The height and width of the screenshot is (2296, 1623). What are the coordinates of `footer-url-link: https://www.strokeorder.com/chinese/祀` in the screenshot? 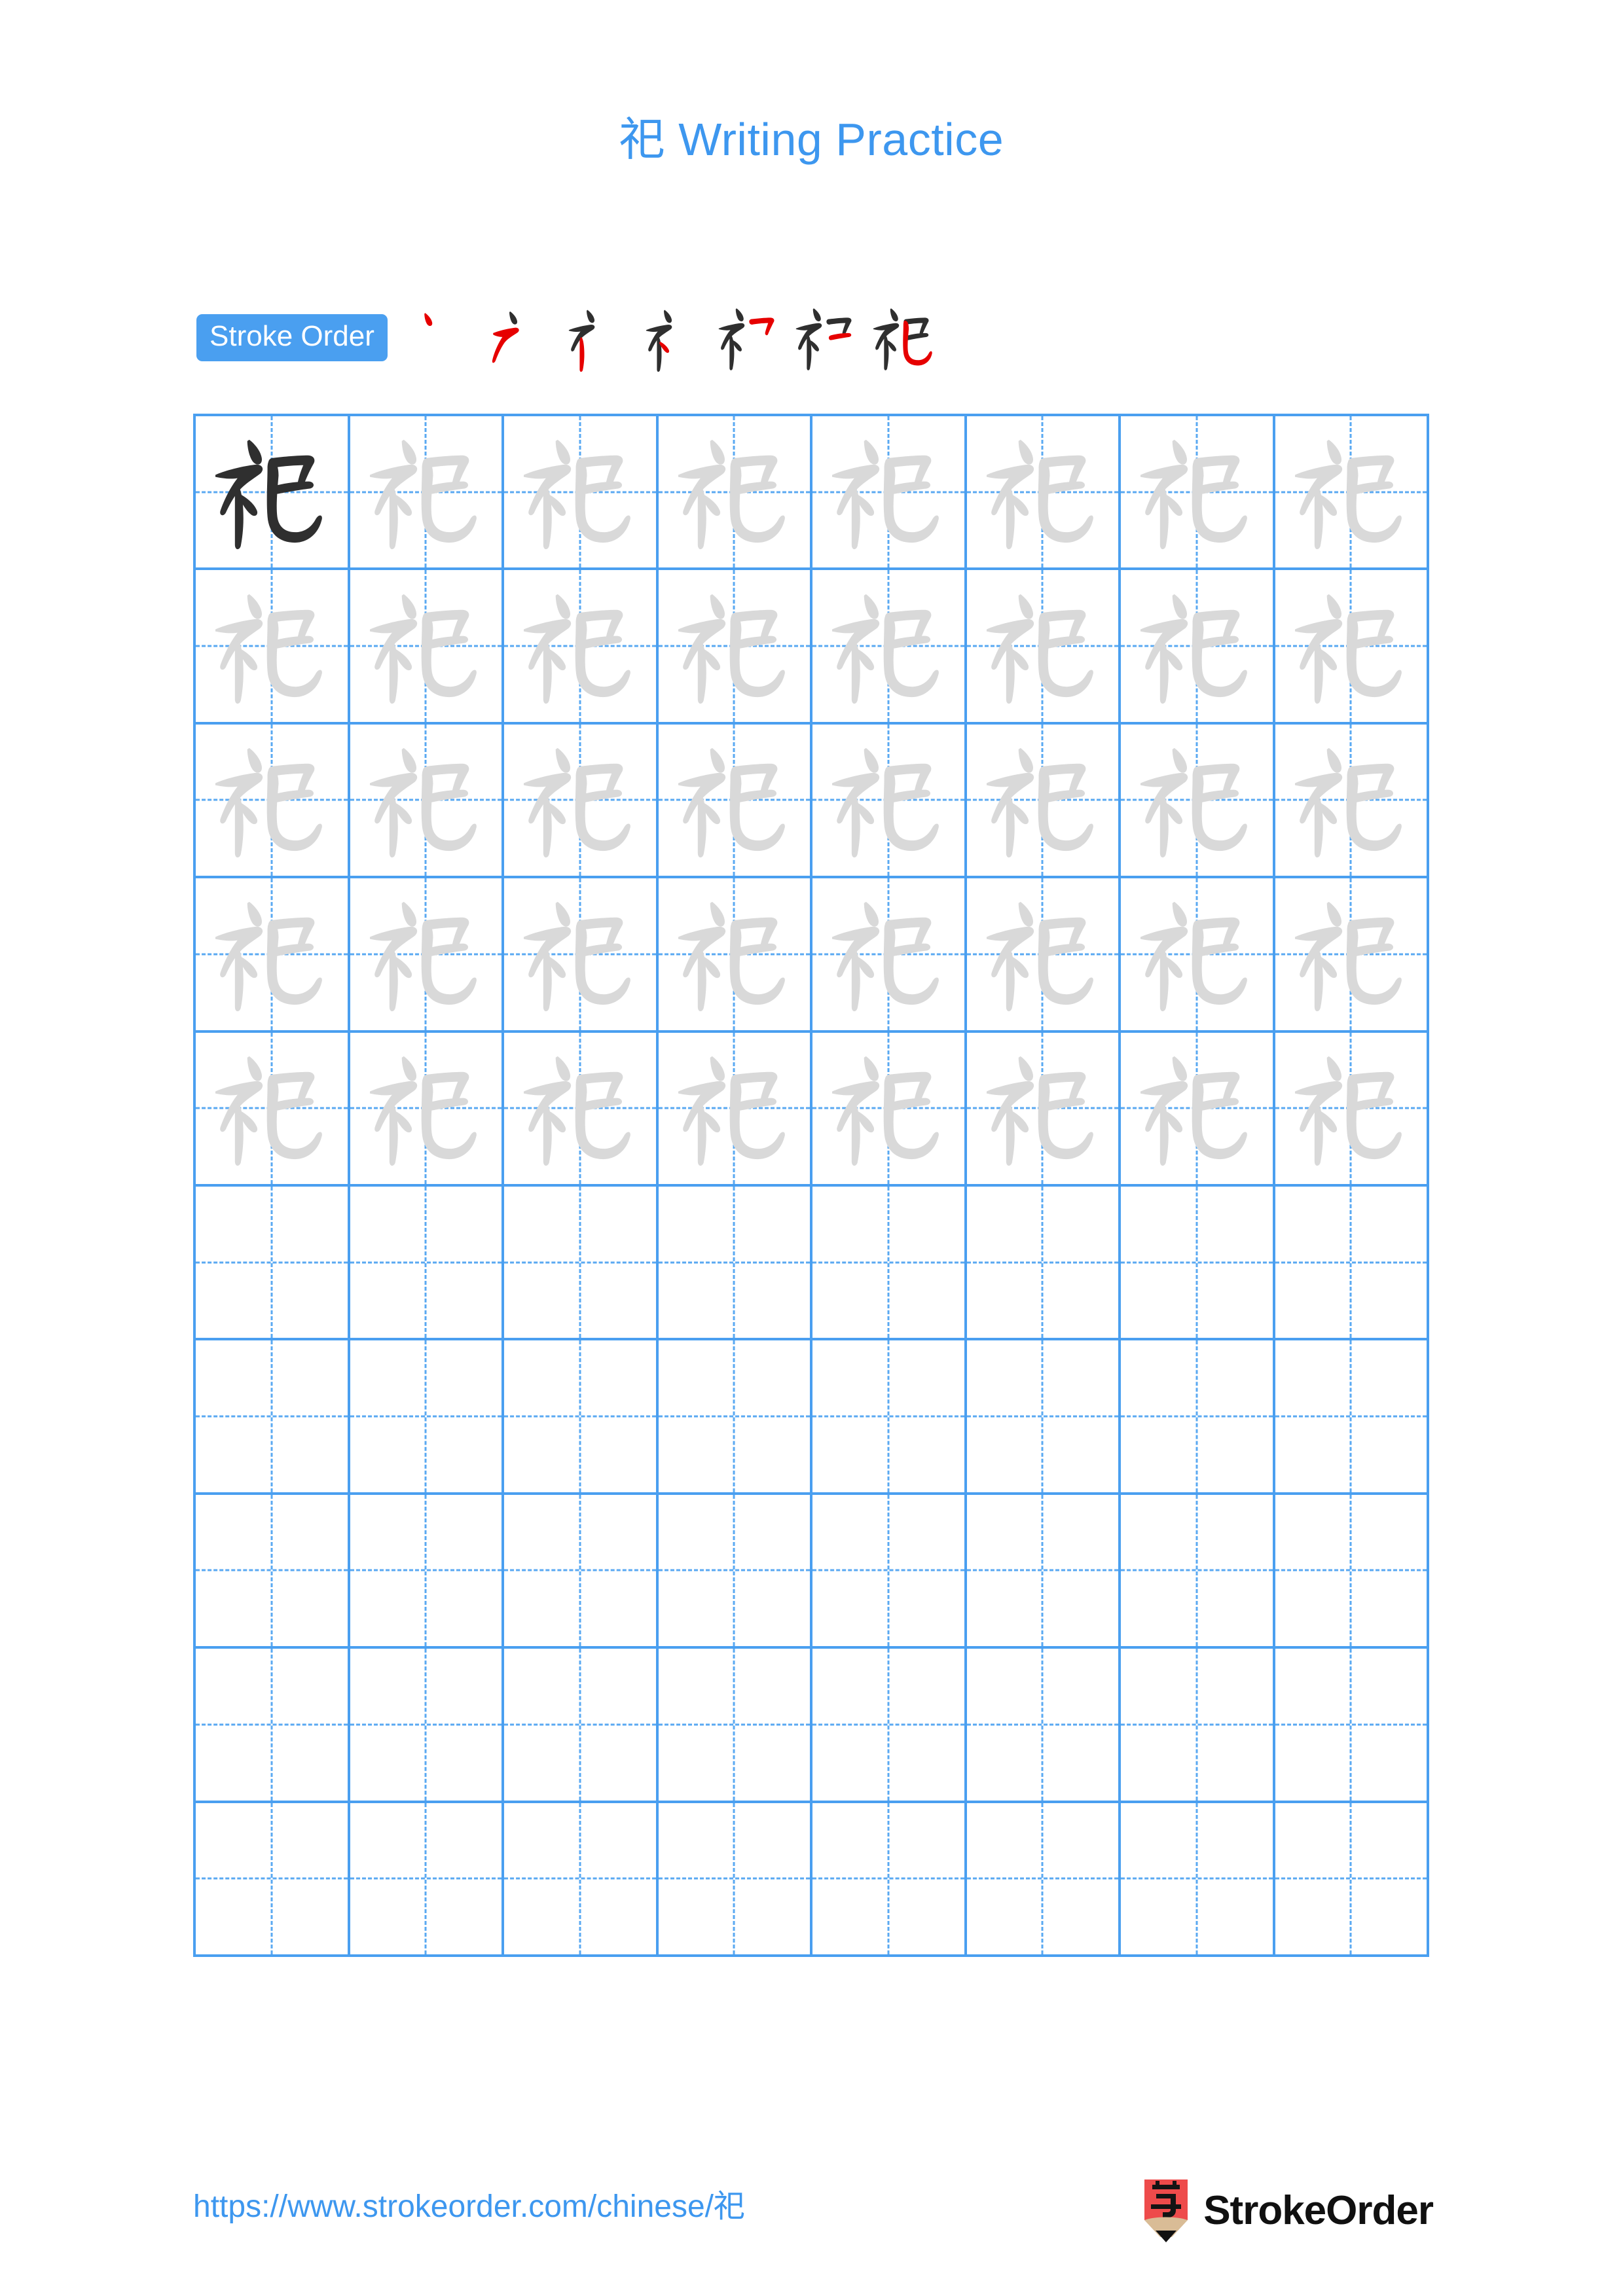 It's located at (469, 2207).